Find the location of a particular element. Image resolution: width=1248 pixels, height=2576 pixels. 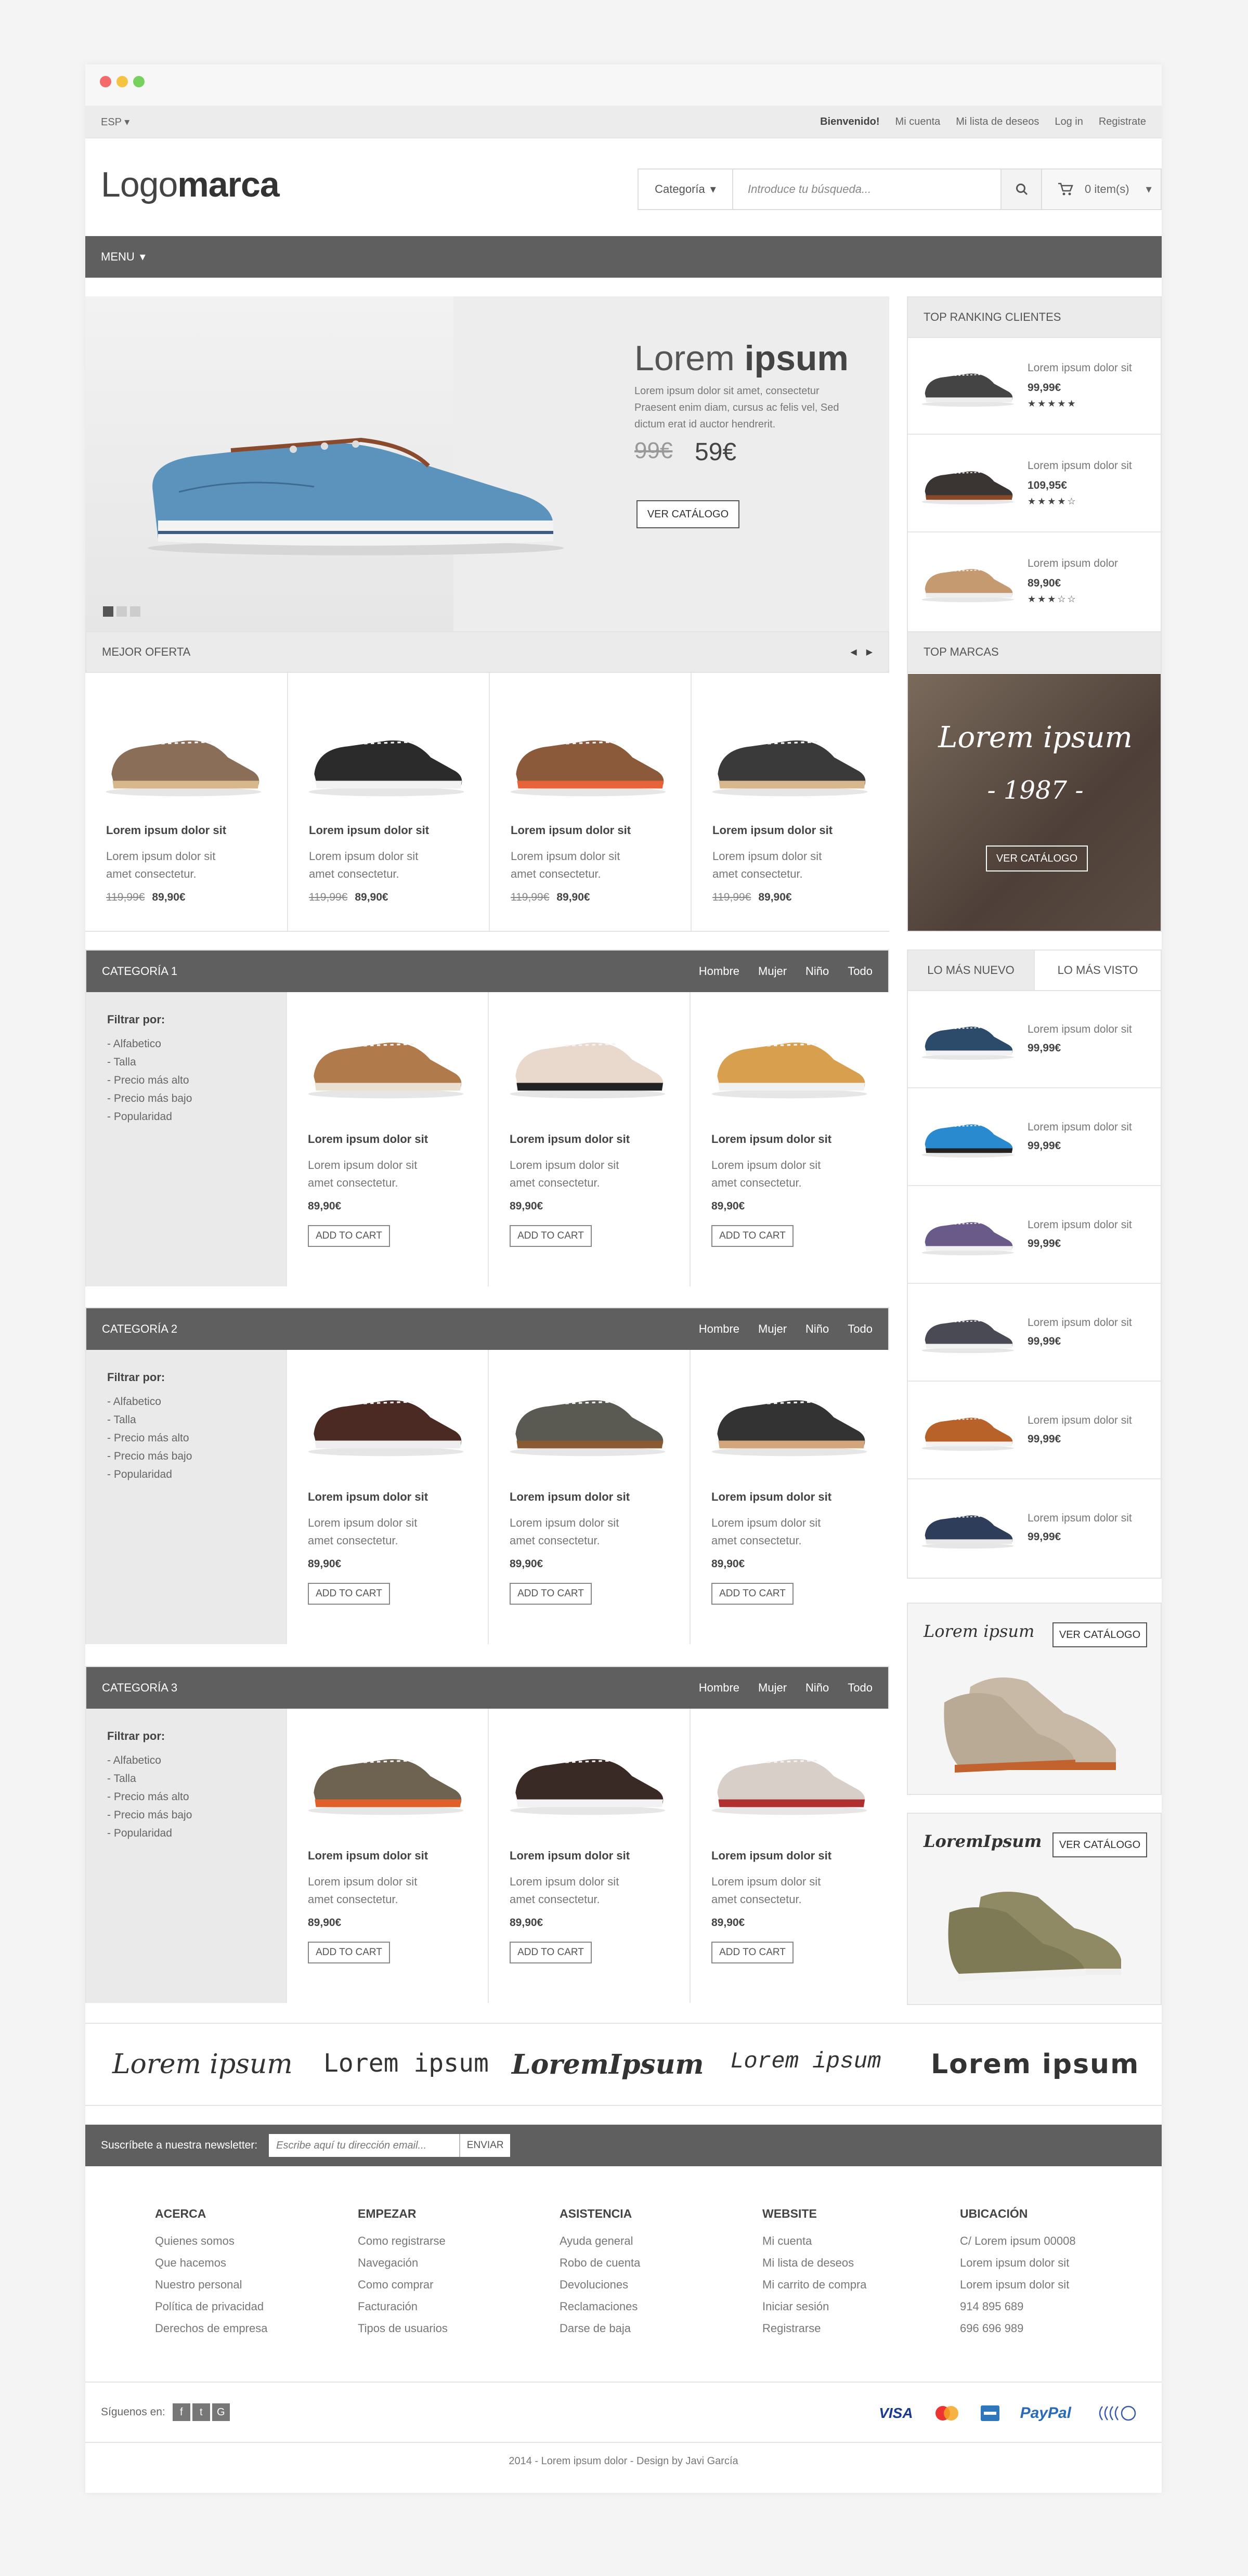

arrow-right-icon: ▶ is located at coordinates (870, 652).